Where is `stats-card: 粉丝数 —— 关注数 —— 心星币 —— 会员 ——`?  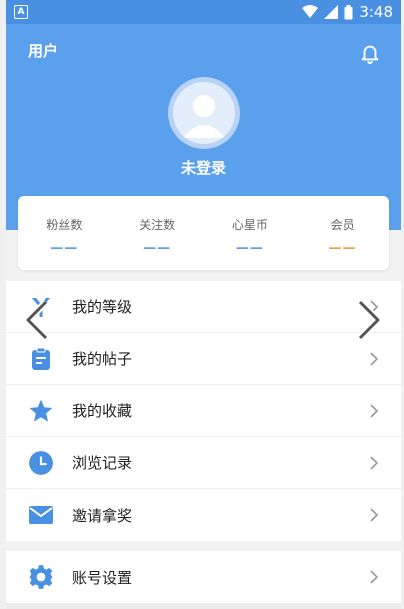 stats-card: 粉丝数 —— 关注数 —— 心星币 —— 会员 —— is located at coordinates (203, 233).